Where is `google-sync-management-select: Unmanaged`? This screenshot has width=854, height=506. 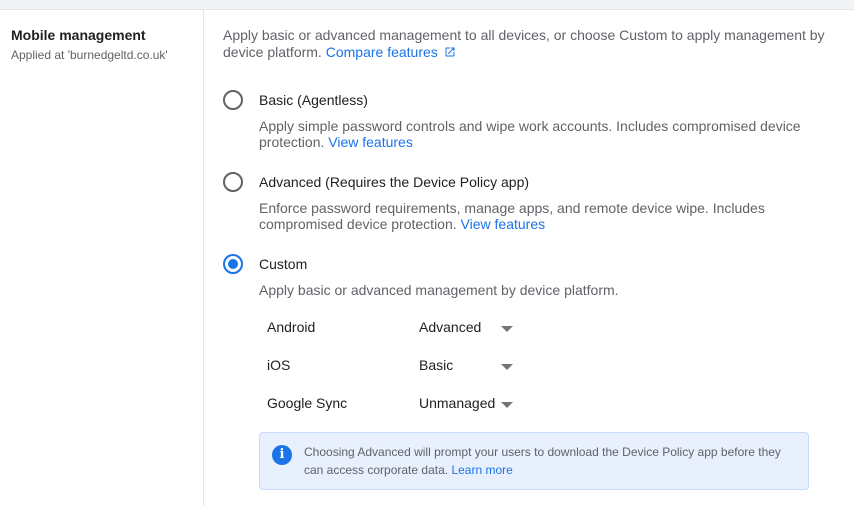 google-sync-management-select: Unmanaged is located at coordinates (469, 405).